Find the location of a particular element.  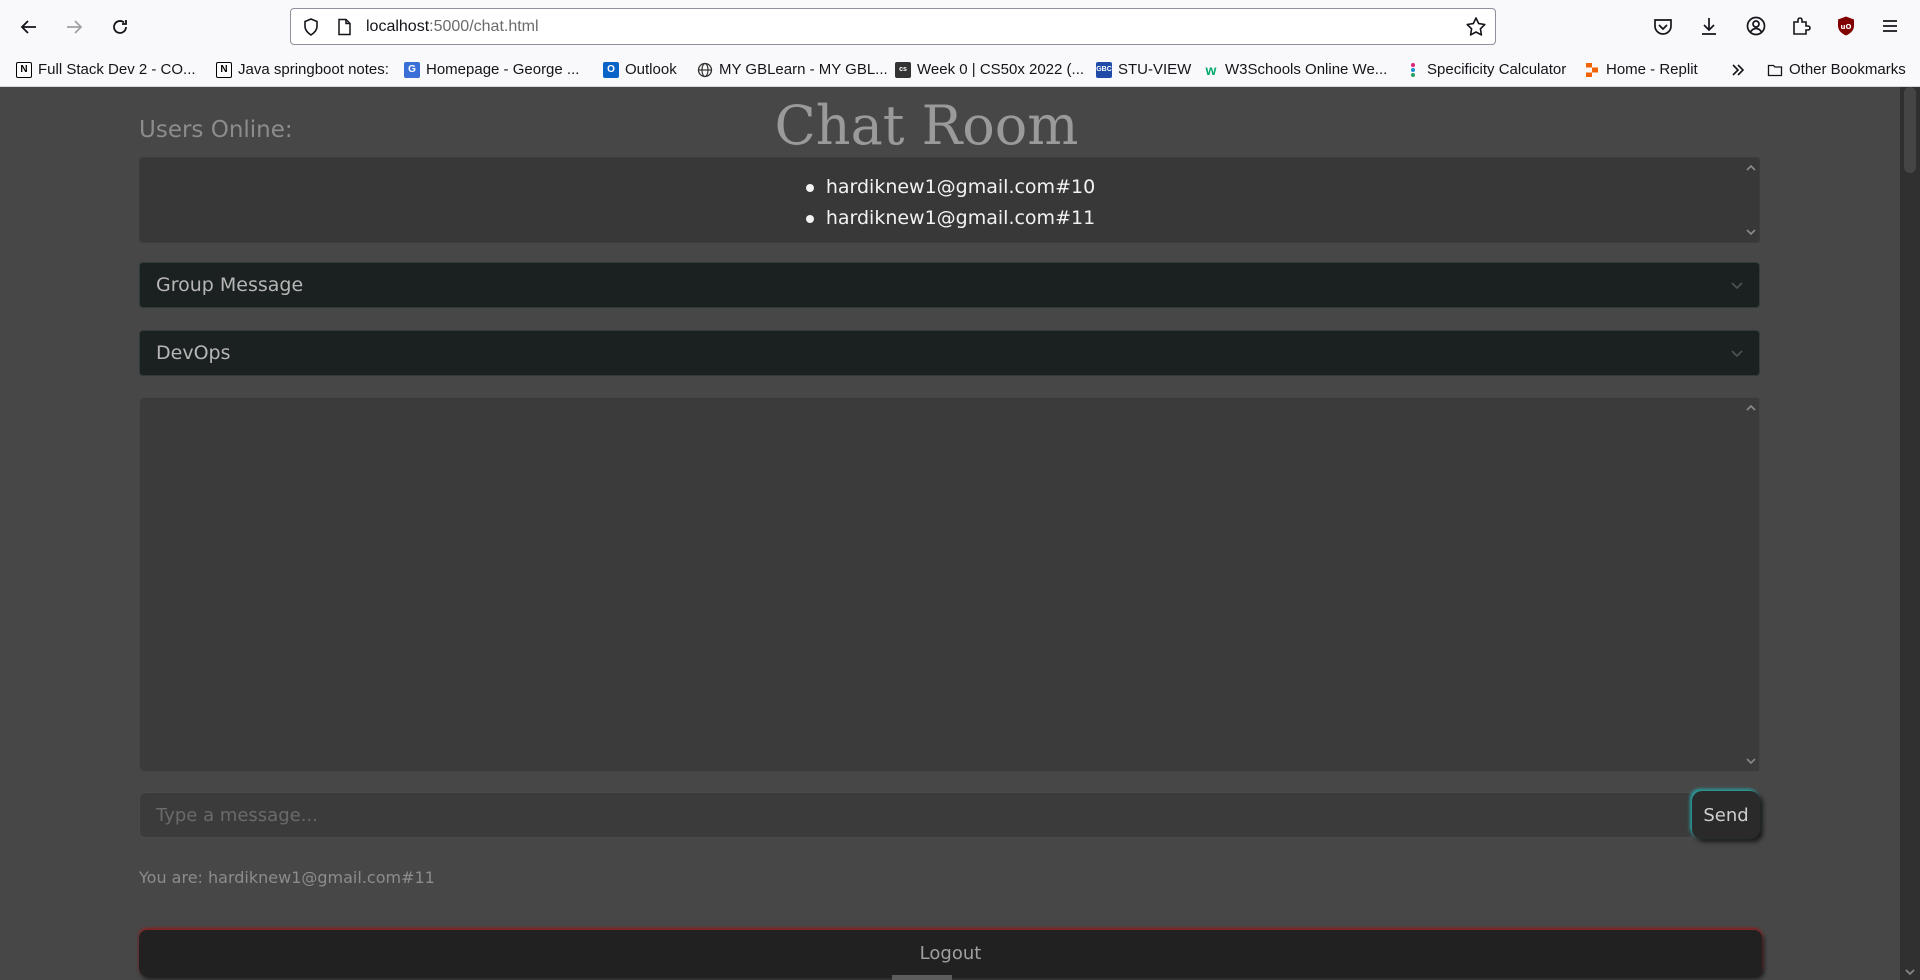

puzzle-icon is located at coordinates (1802, 26).